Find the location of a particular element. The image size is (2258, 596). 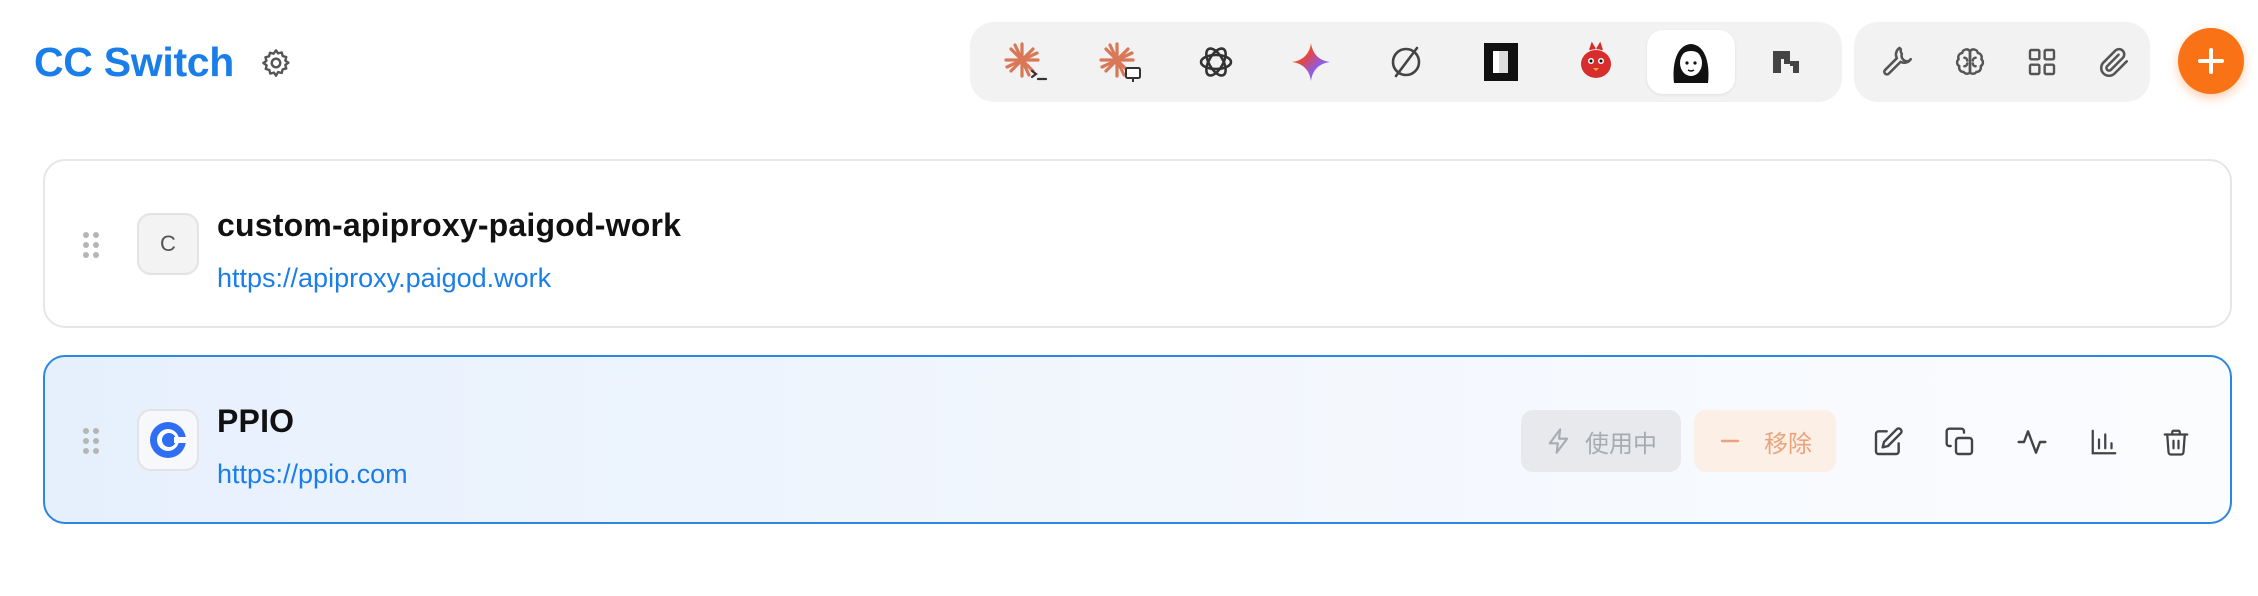

speed-test-button is located at coordinates (2032, 442).